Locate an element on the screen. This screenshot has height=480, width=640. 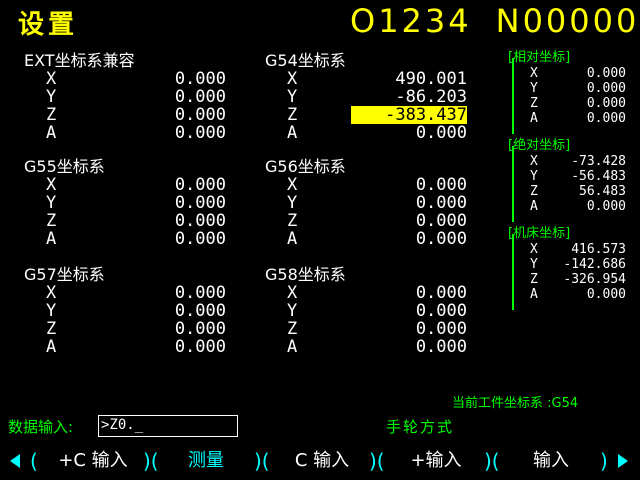
program-number: O1234 N00000 is located at coordinates (494, 21).